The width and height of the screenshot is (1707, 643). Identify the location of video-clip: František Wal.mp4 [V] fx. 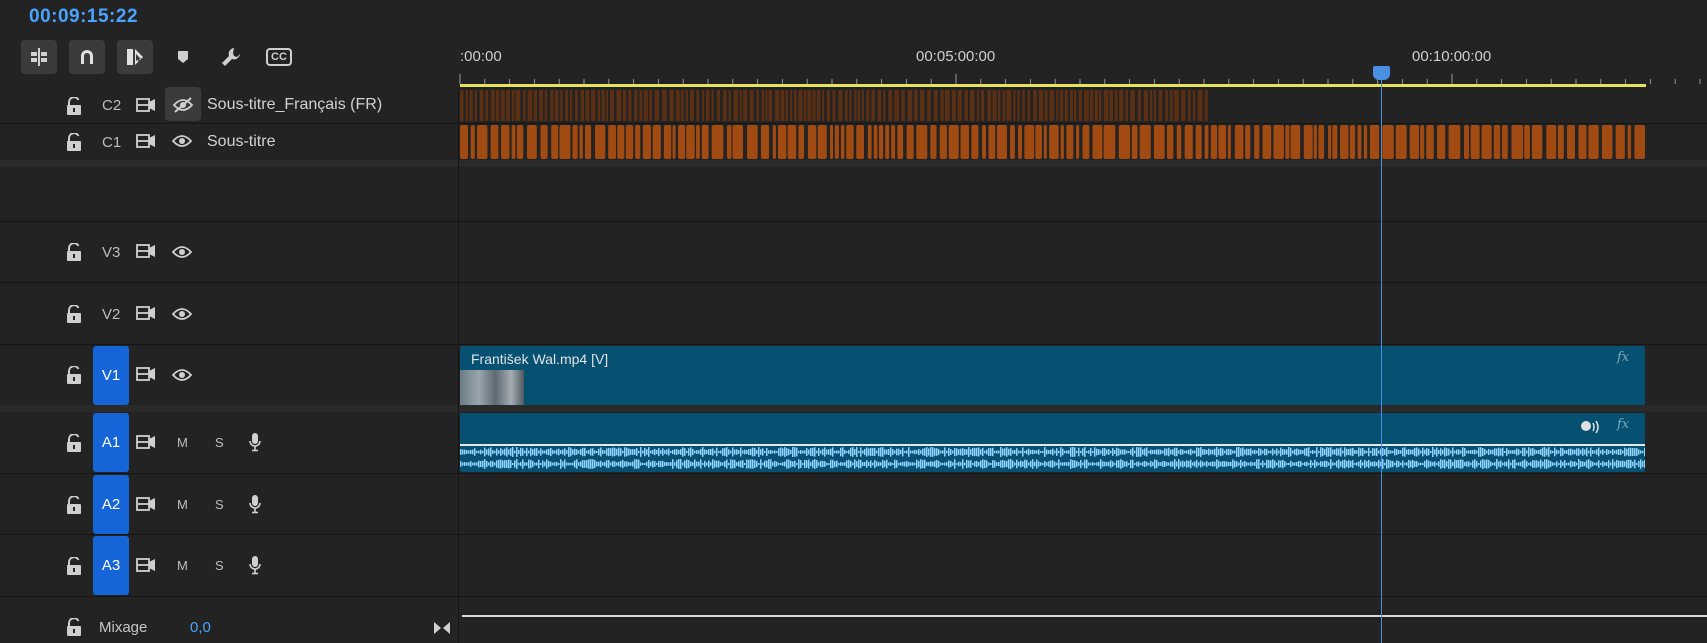
(1052, 375).